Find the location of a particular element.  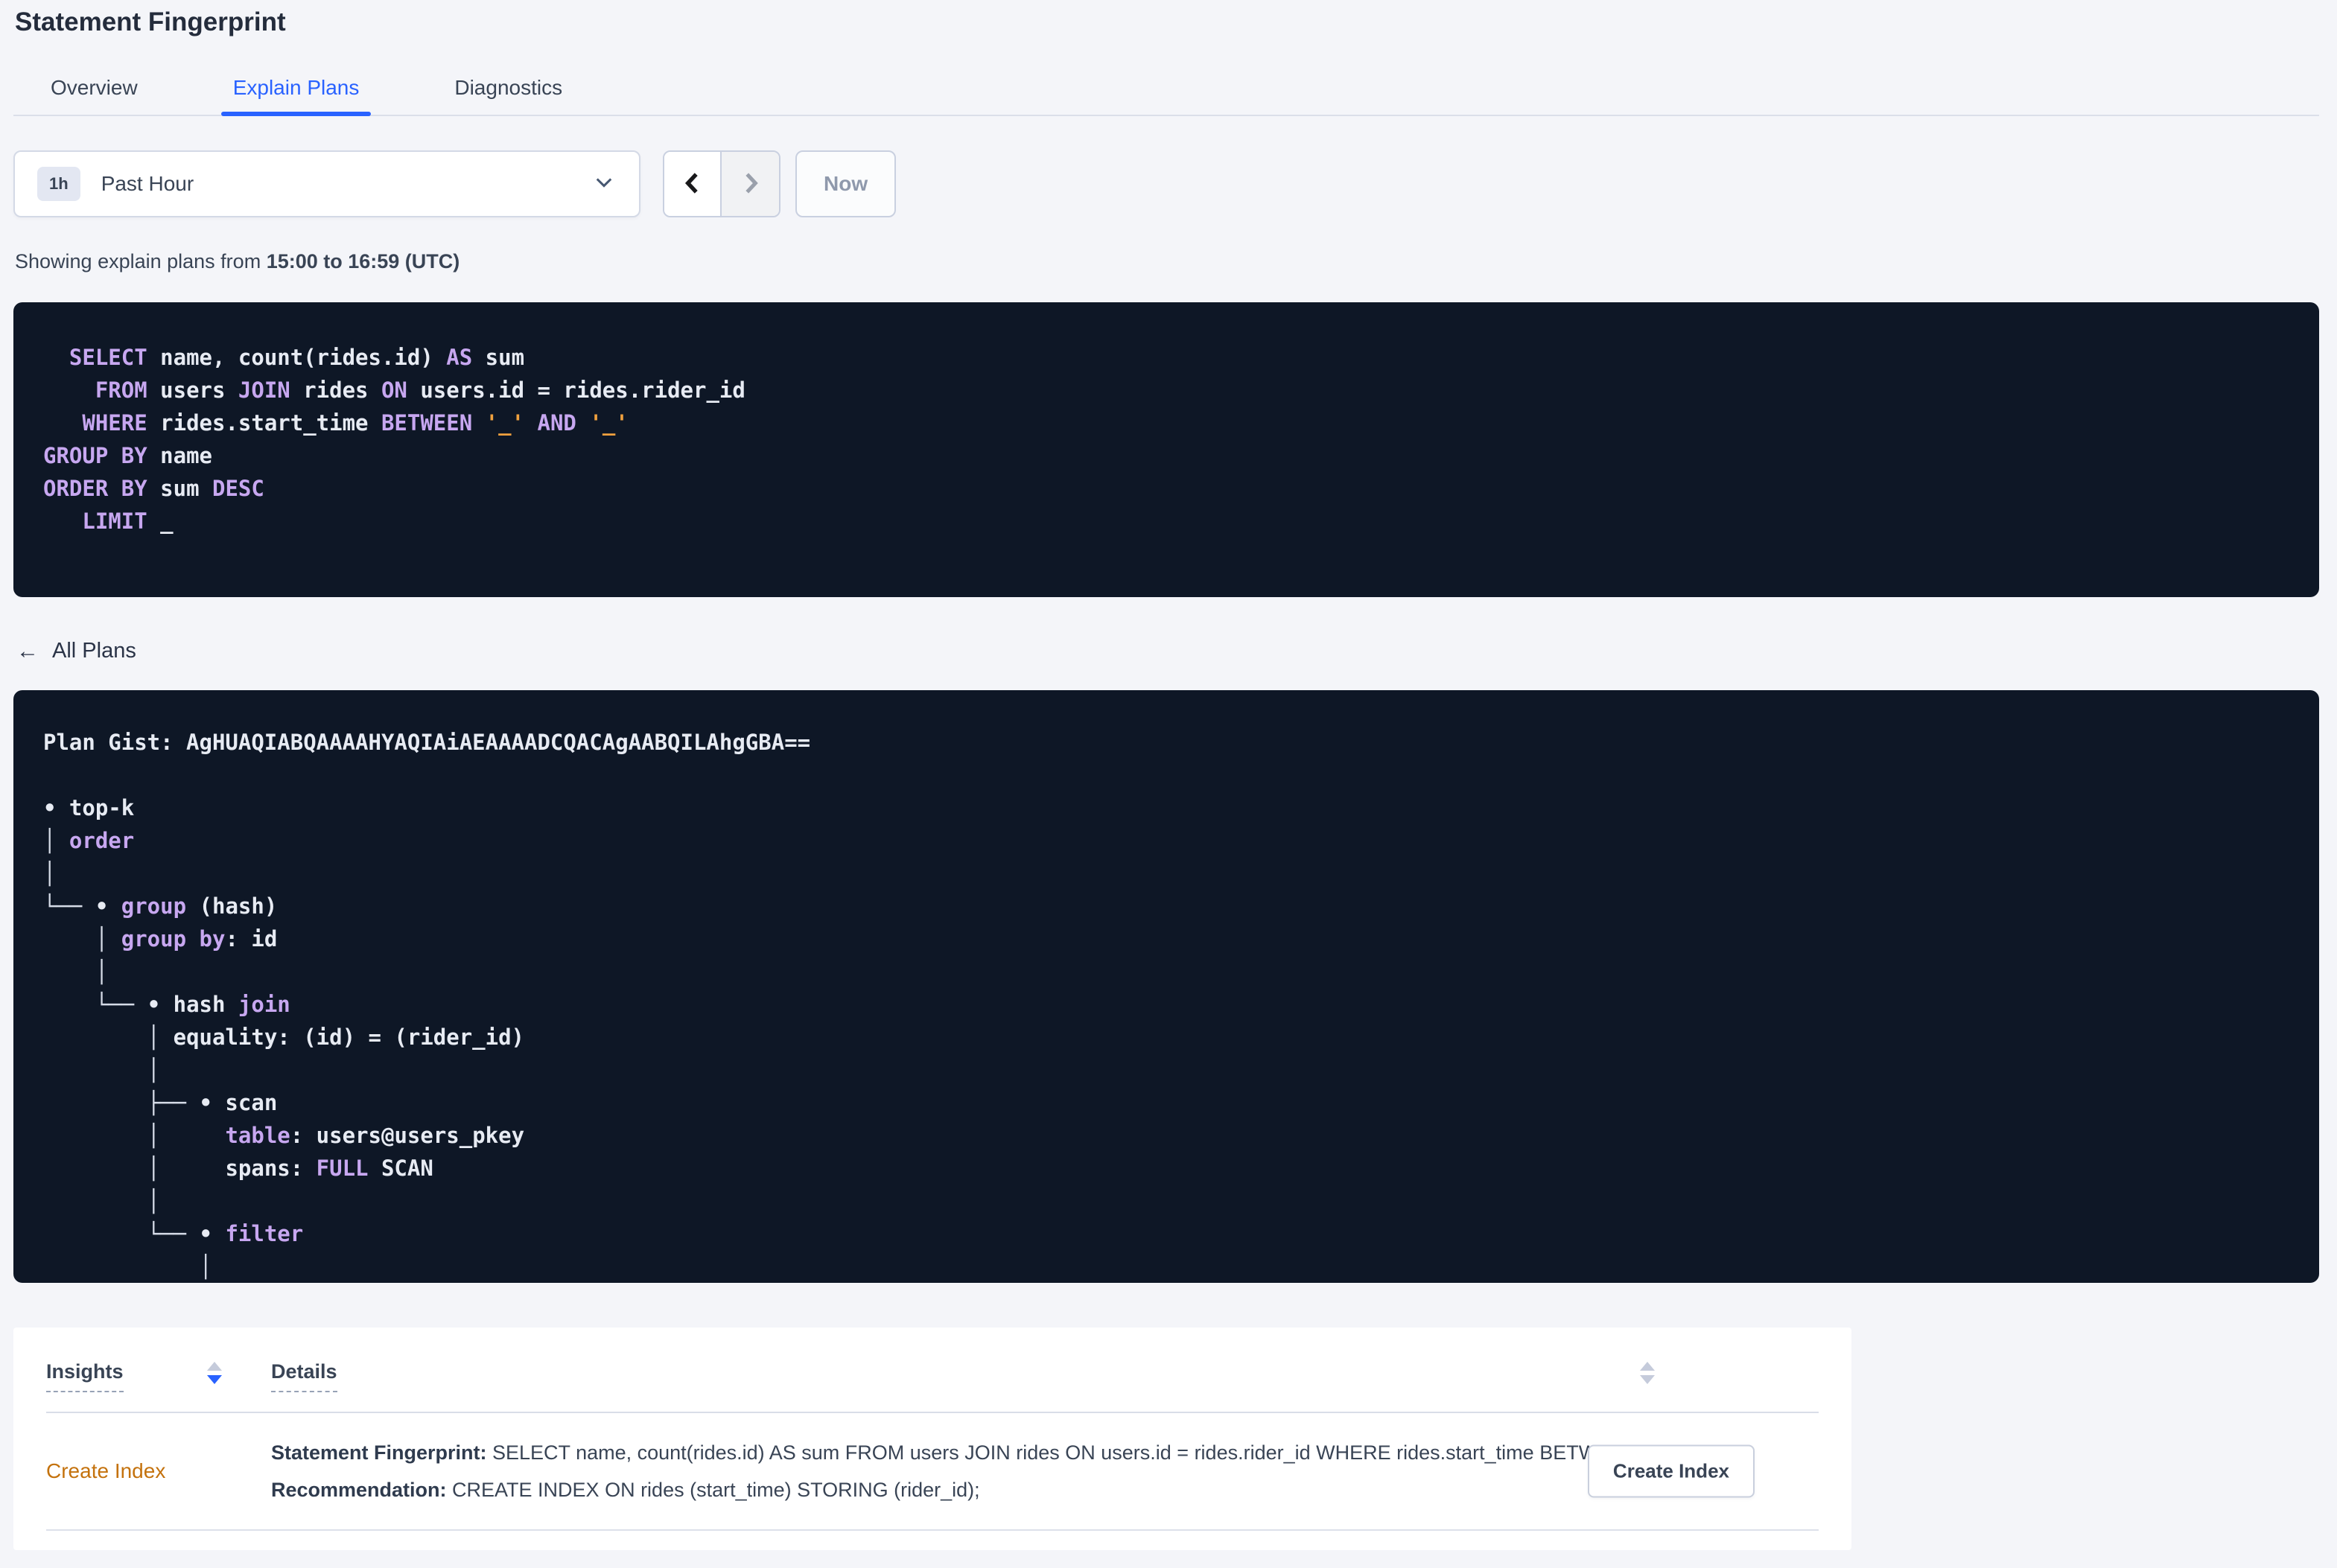

chevron-right-icon is located at coordinates (751, 184).